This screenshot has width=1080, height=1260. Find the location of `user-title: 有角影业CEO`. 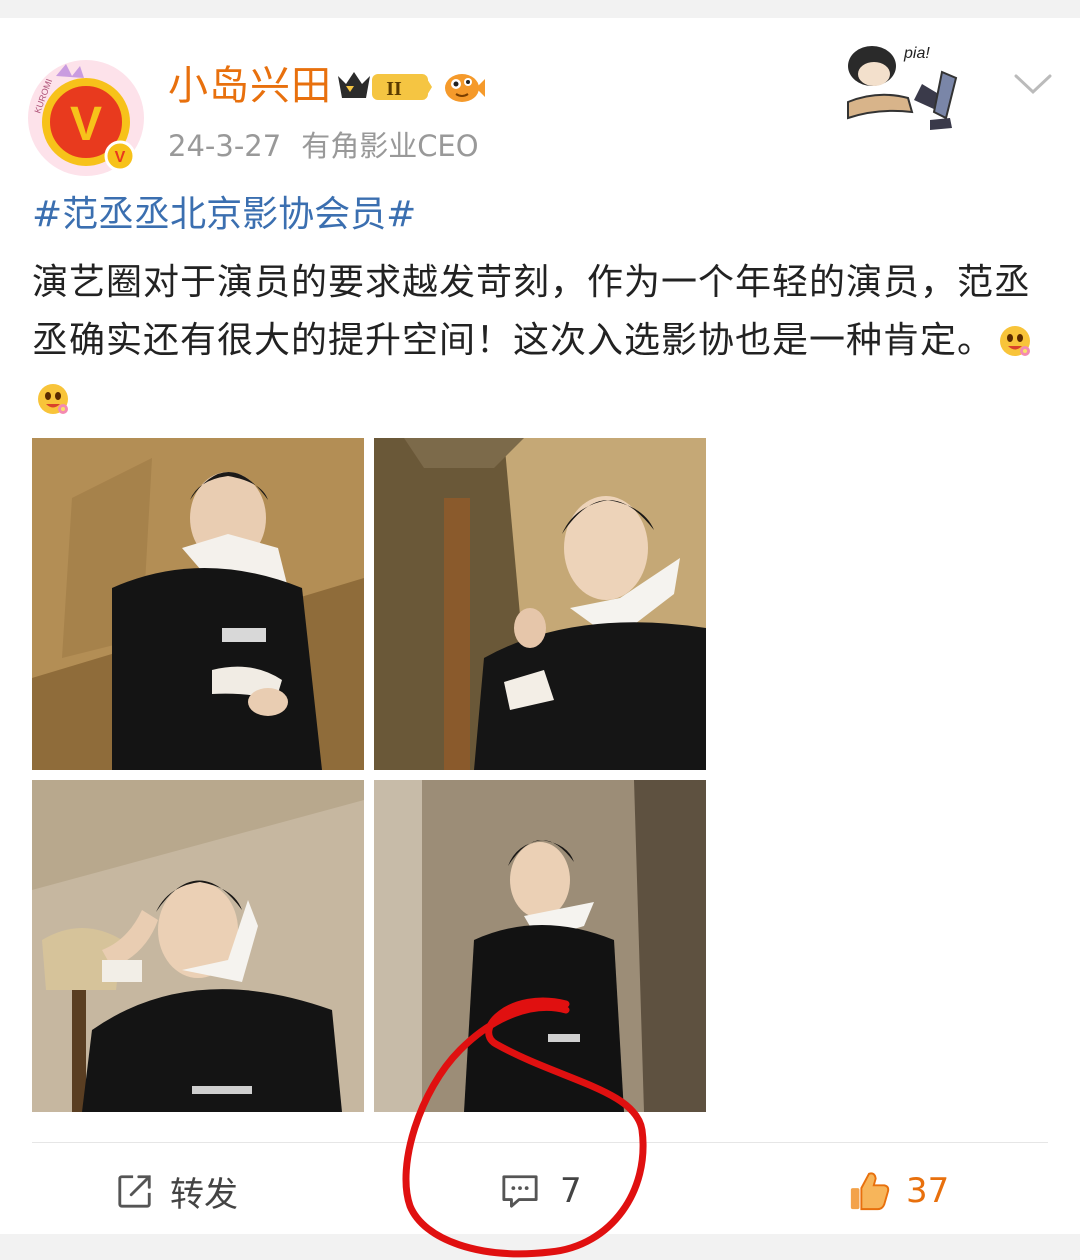

user-title: 有角影业CEO is located at coordinates (390, 146).